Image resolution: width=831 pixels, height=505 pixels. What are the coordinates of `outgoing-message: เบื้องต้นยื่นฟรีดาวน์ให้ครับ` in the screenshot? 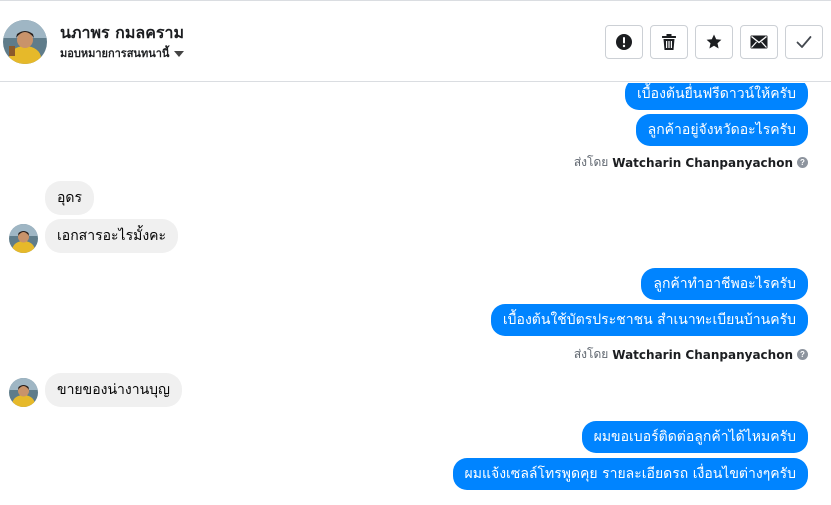 It's located at (716, 96).